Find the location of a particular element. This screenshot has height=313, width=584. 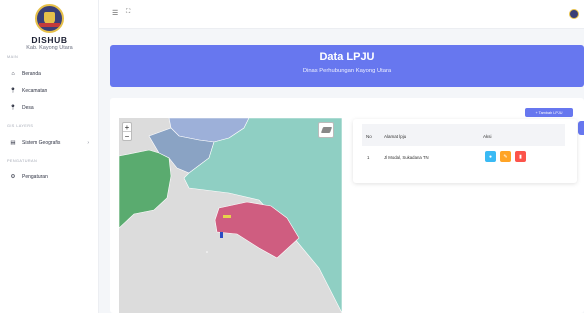

fullscreen-icon: ⛶ is located at coordinates (128, 12).